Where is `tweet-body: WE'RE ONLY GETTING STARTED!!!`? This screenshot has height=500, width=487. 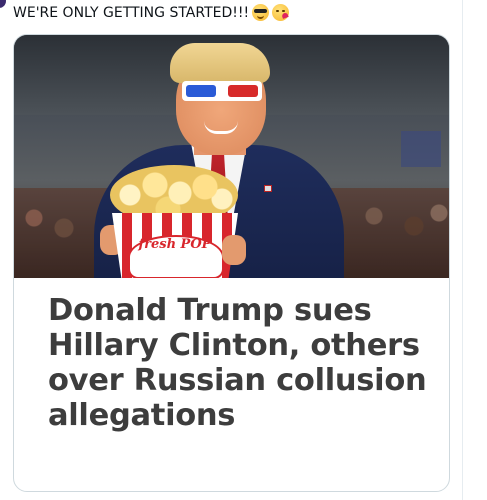
tweet-body: WE'RE ONLY GETTING STARTED!!! is located at coordinates (151, 12).